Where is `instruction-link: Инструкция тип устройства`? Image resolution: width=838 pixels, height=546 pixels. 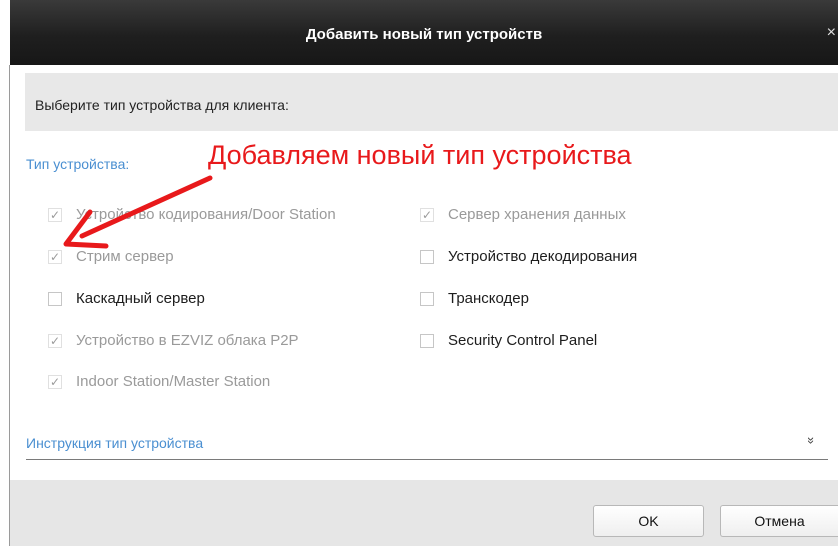 instruction-link: Инструкция тип устройства is located at coordinates (114, 443).